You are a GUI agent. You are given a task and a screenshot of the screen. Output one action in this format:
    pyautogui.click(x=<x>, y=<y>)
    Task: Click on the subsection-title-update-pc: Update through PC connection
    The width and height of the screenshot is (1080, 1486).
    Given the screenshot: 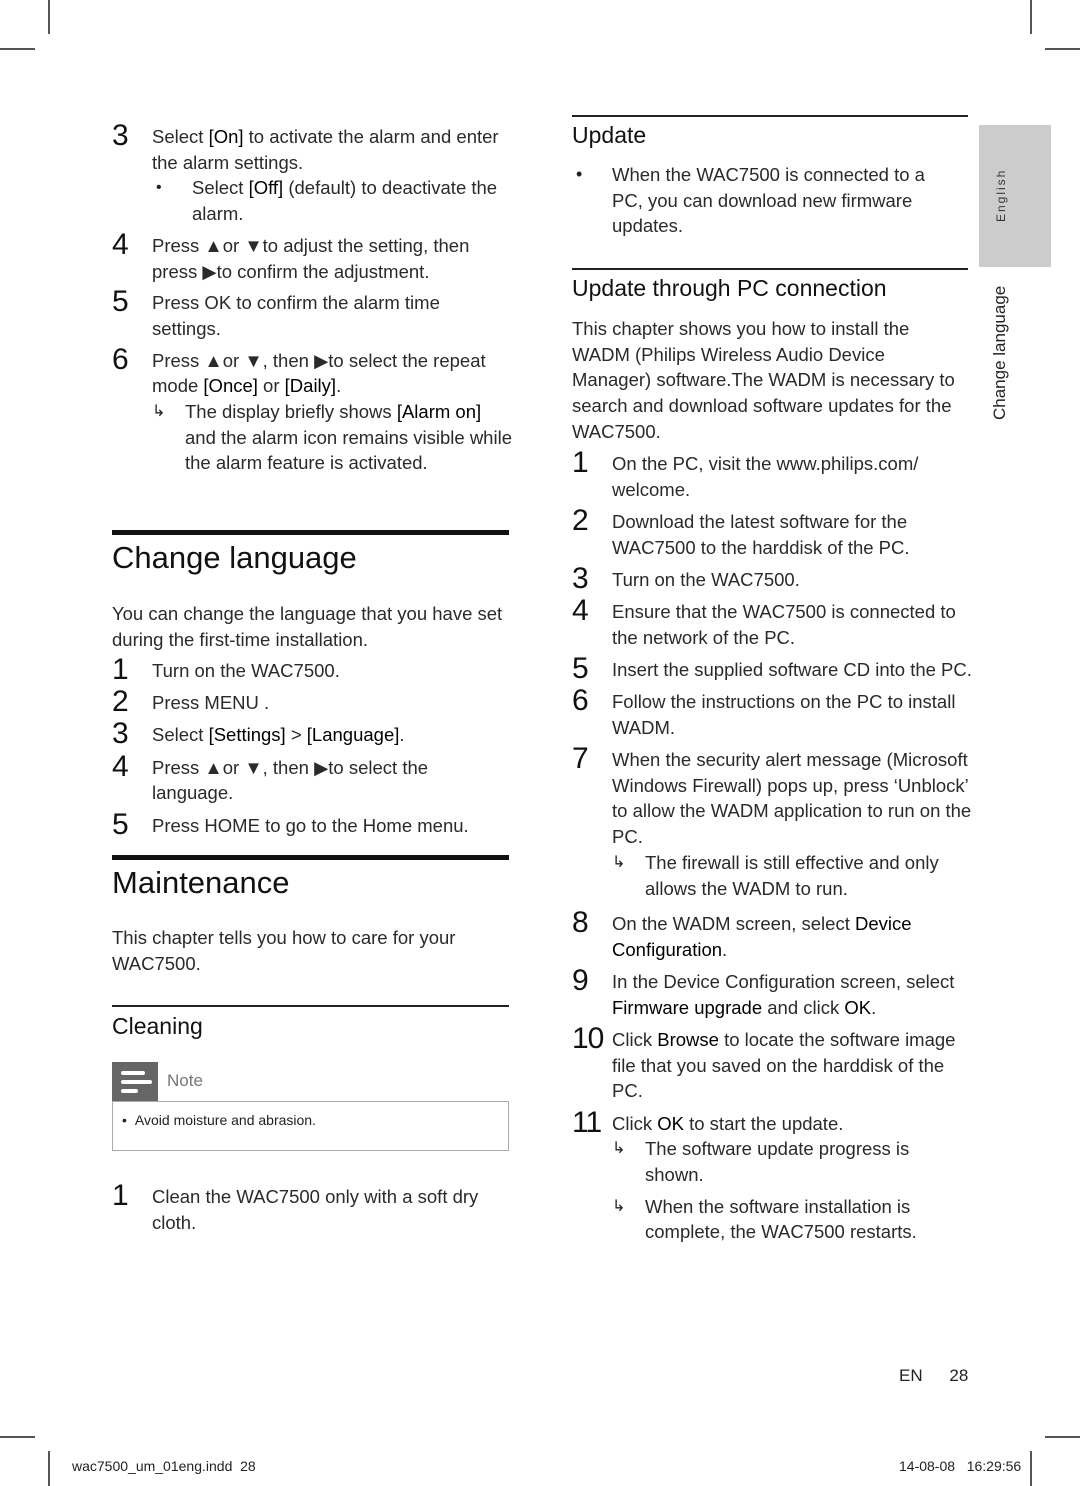 What is the action you would take?
    pyautogui.click(x=729, y=288)
    